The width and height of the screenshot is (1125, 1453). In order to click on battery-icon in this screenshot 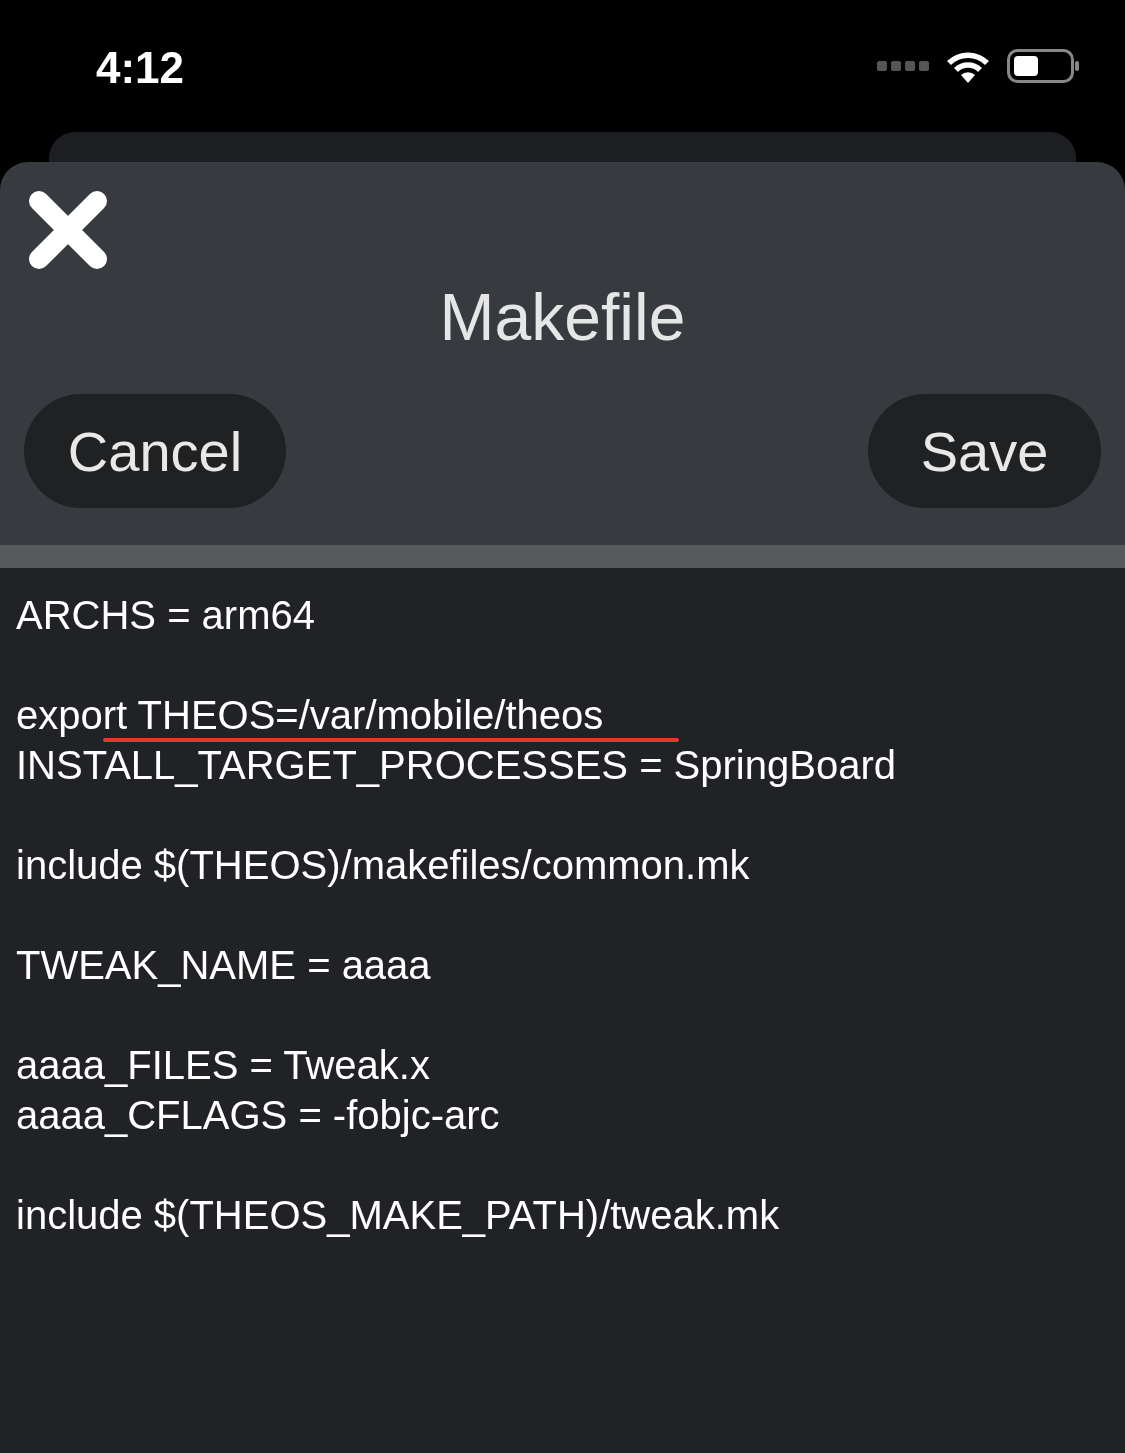, I will do `click(1043, 66)`.